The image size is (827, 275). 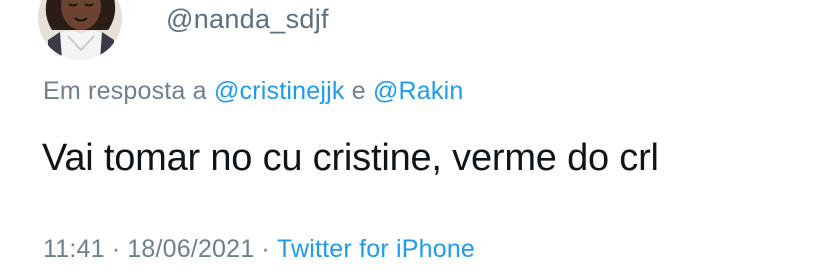 I want to click on tweet-text: Vai tomar no cu cristine, verme do crl, so click(x=350, y=158).